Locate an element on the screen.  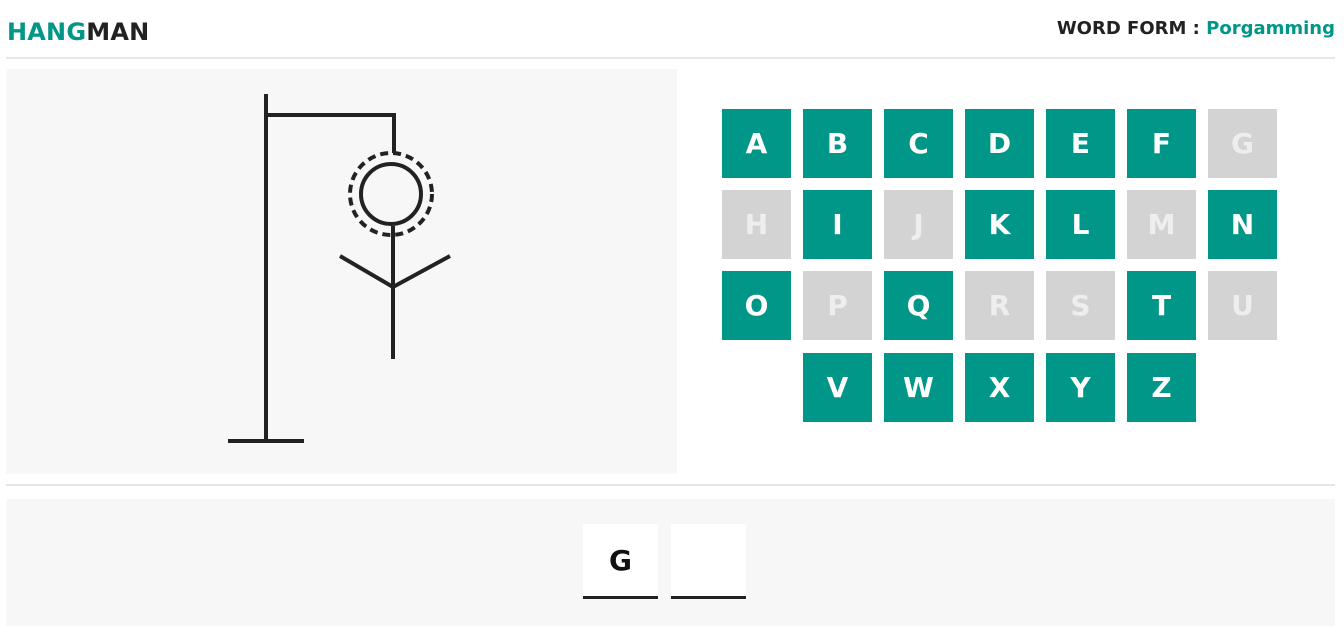
key-p: P is located at coordinates (837, 305).